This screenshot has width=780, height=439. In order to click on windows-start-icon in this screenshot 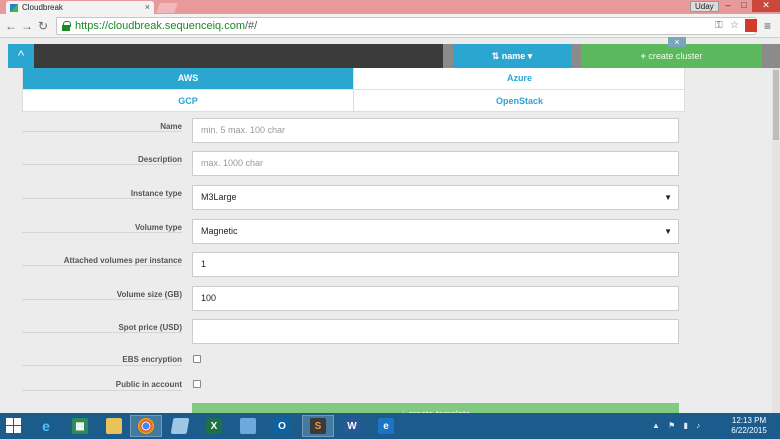, I will do `click(14, 426)`.